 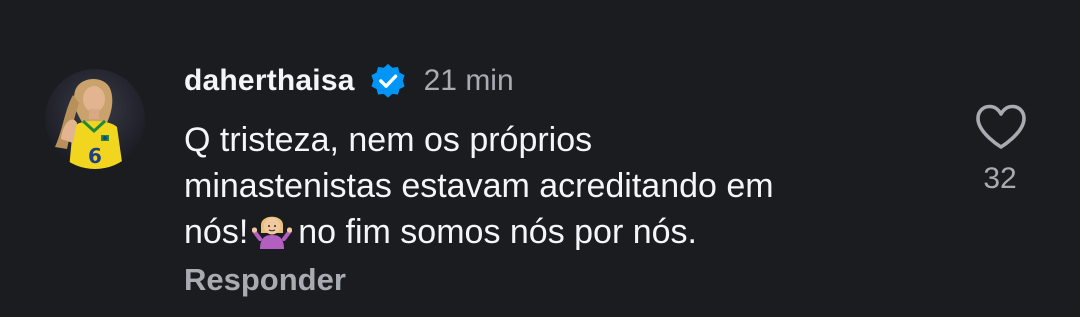 What do you see at coordinates (479, 186) in the screenshot?
I see `comment-text-line: minastenistas estavam acreditando em` at bounding box center [479, 186].